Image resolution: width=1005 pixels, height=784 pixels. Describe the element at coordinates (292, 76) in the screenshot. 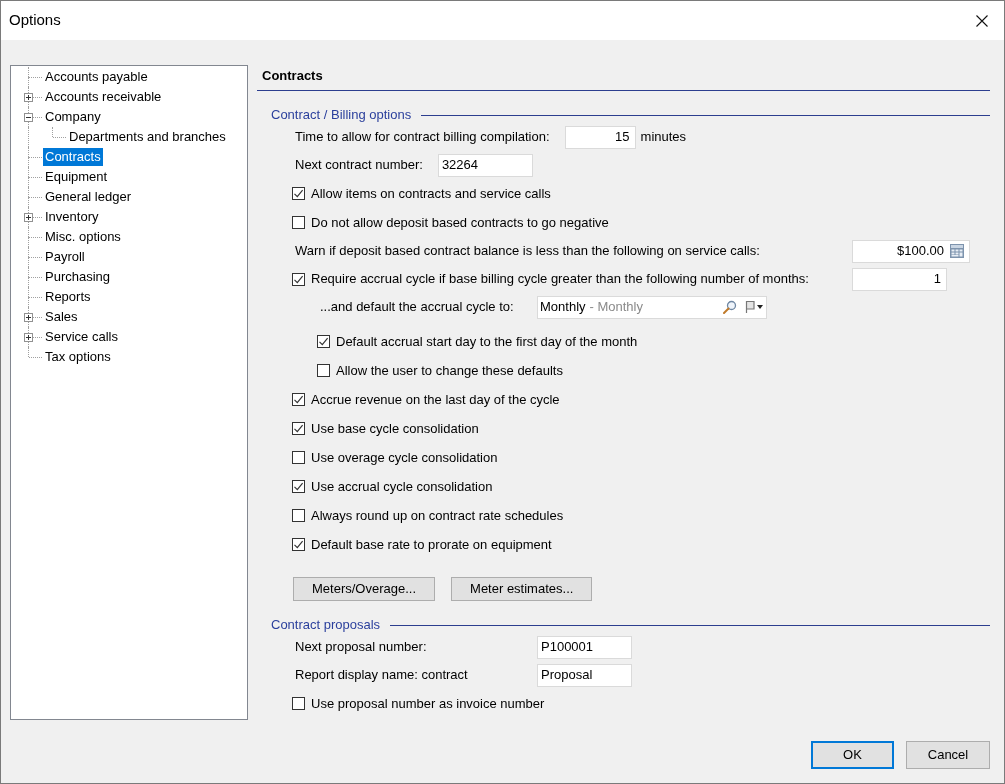

I see `page-title: Contracts` at that location.